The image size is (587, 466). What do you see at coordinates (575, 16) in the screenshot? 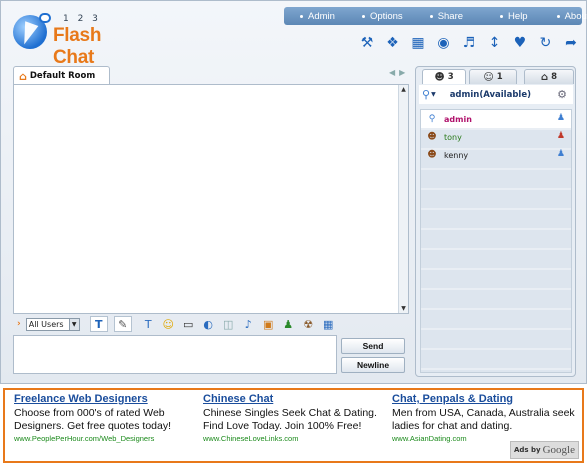
I see `menu-label: About` at bounding box center [575, 16].